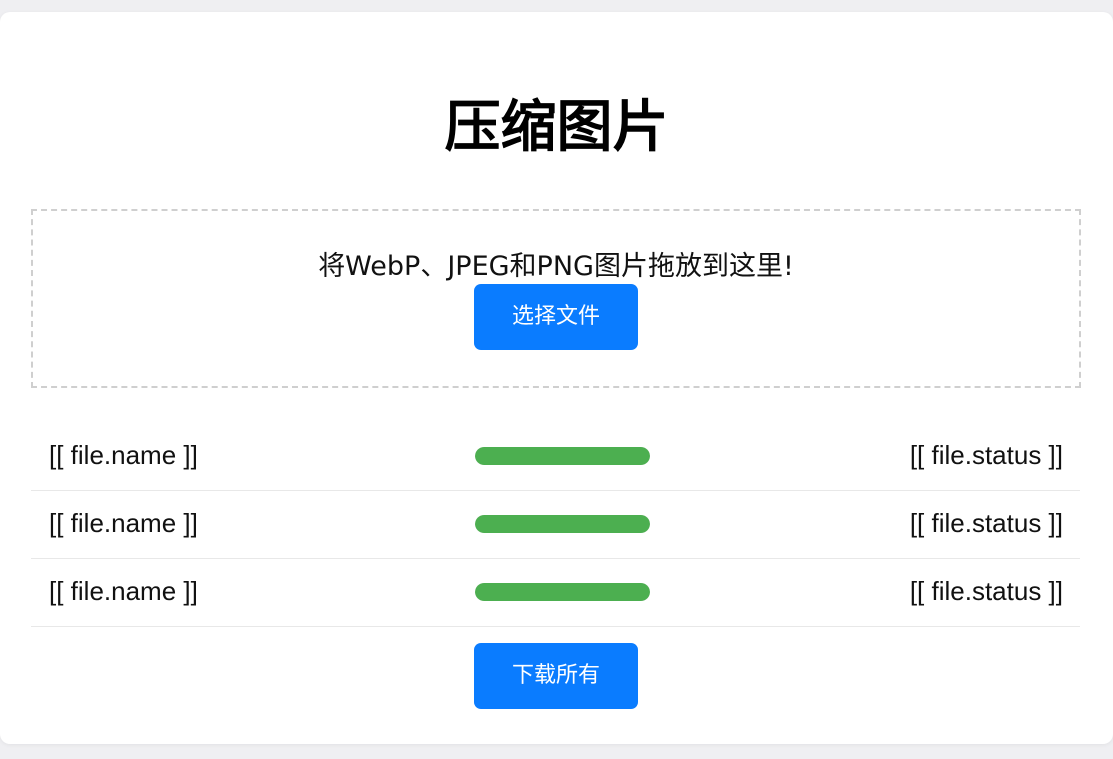  Describe the element at coordinates (556, 266) in the screenshot. I see `dropzone-instructions: 将WebP、JPEG和PNG图片拖放到这里!` at that location.